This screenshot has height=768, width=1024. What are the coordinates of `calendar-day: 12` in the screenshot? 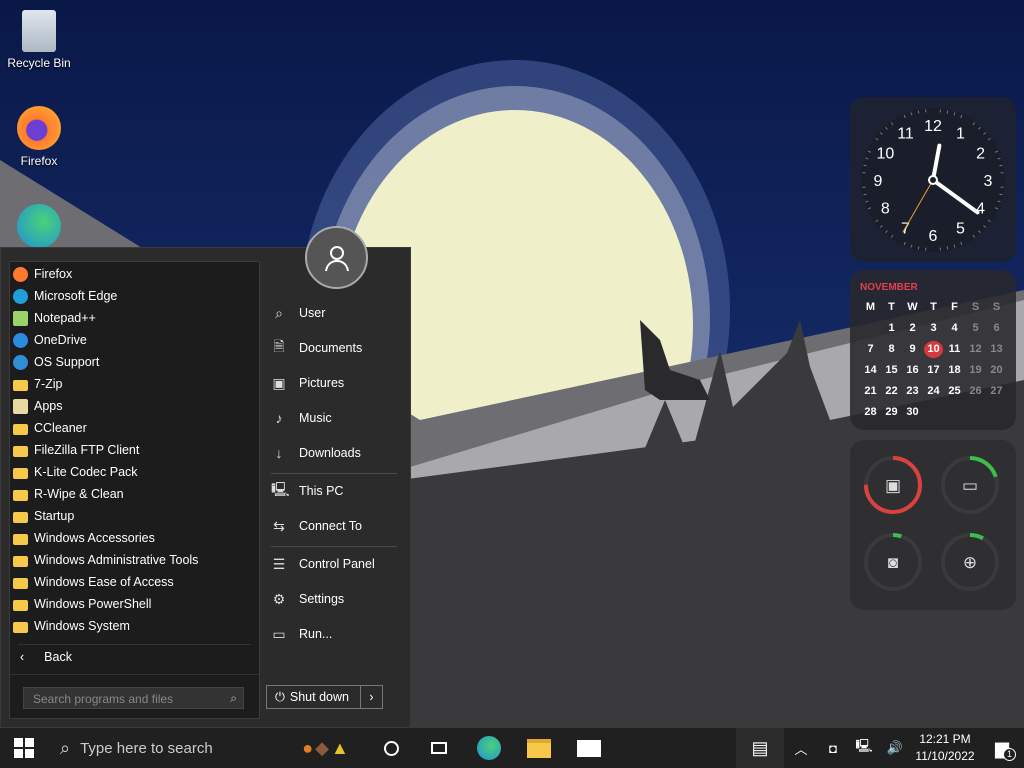 It's located at (975, 349).